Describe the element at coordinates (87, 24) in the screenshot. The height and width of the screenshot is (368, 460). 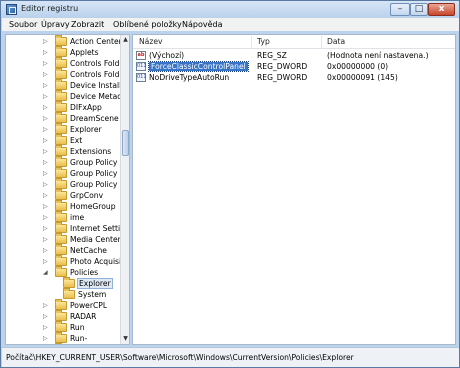
I see `menu-view: Zobrazit` at that location.